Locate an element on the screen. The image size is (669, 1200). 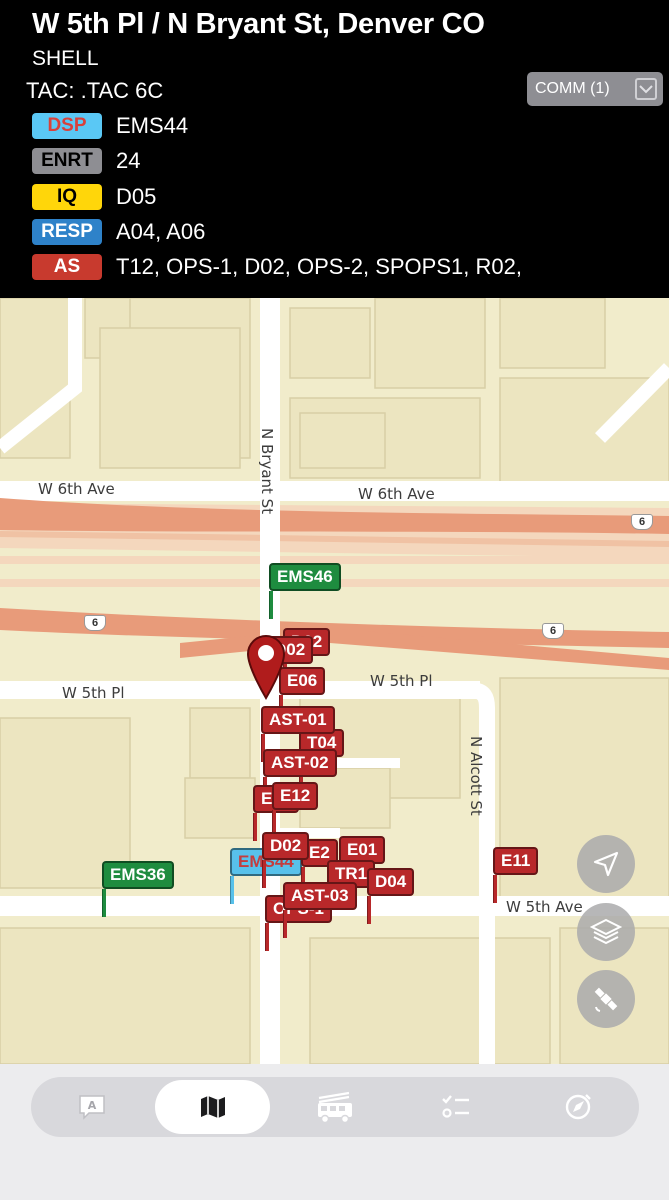
status-units-as: T12, OPS-1, D02, OPS-2, SPOPS1, R02, is located at coordinates (319, 266).